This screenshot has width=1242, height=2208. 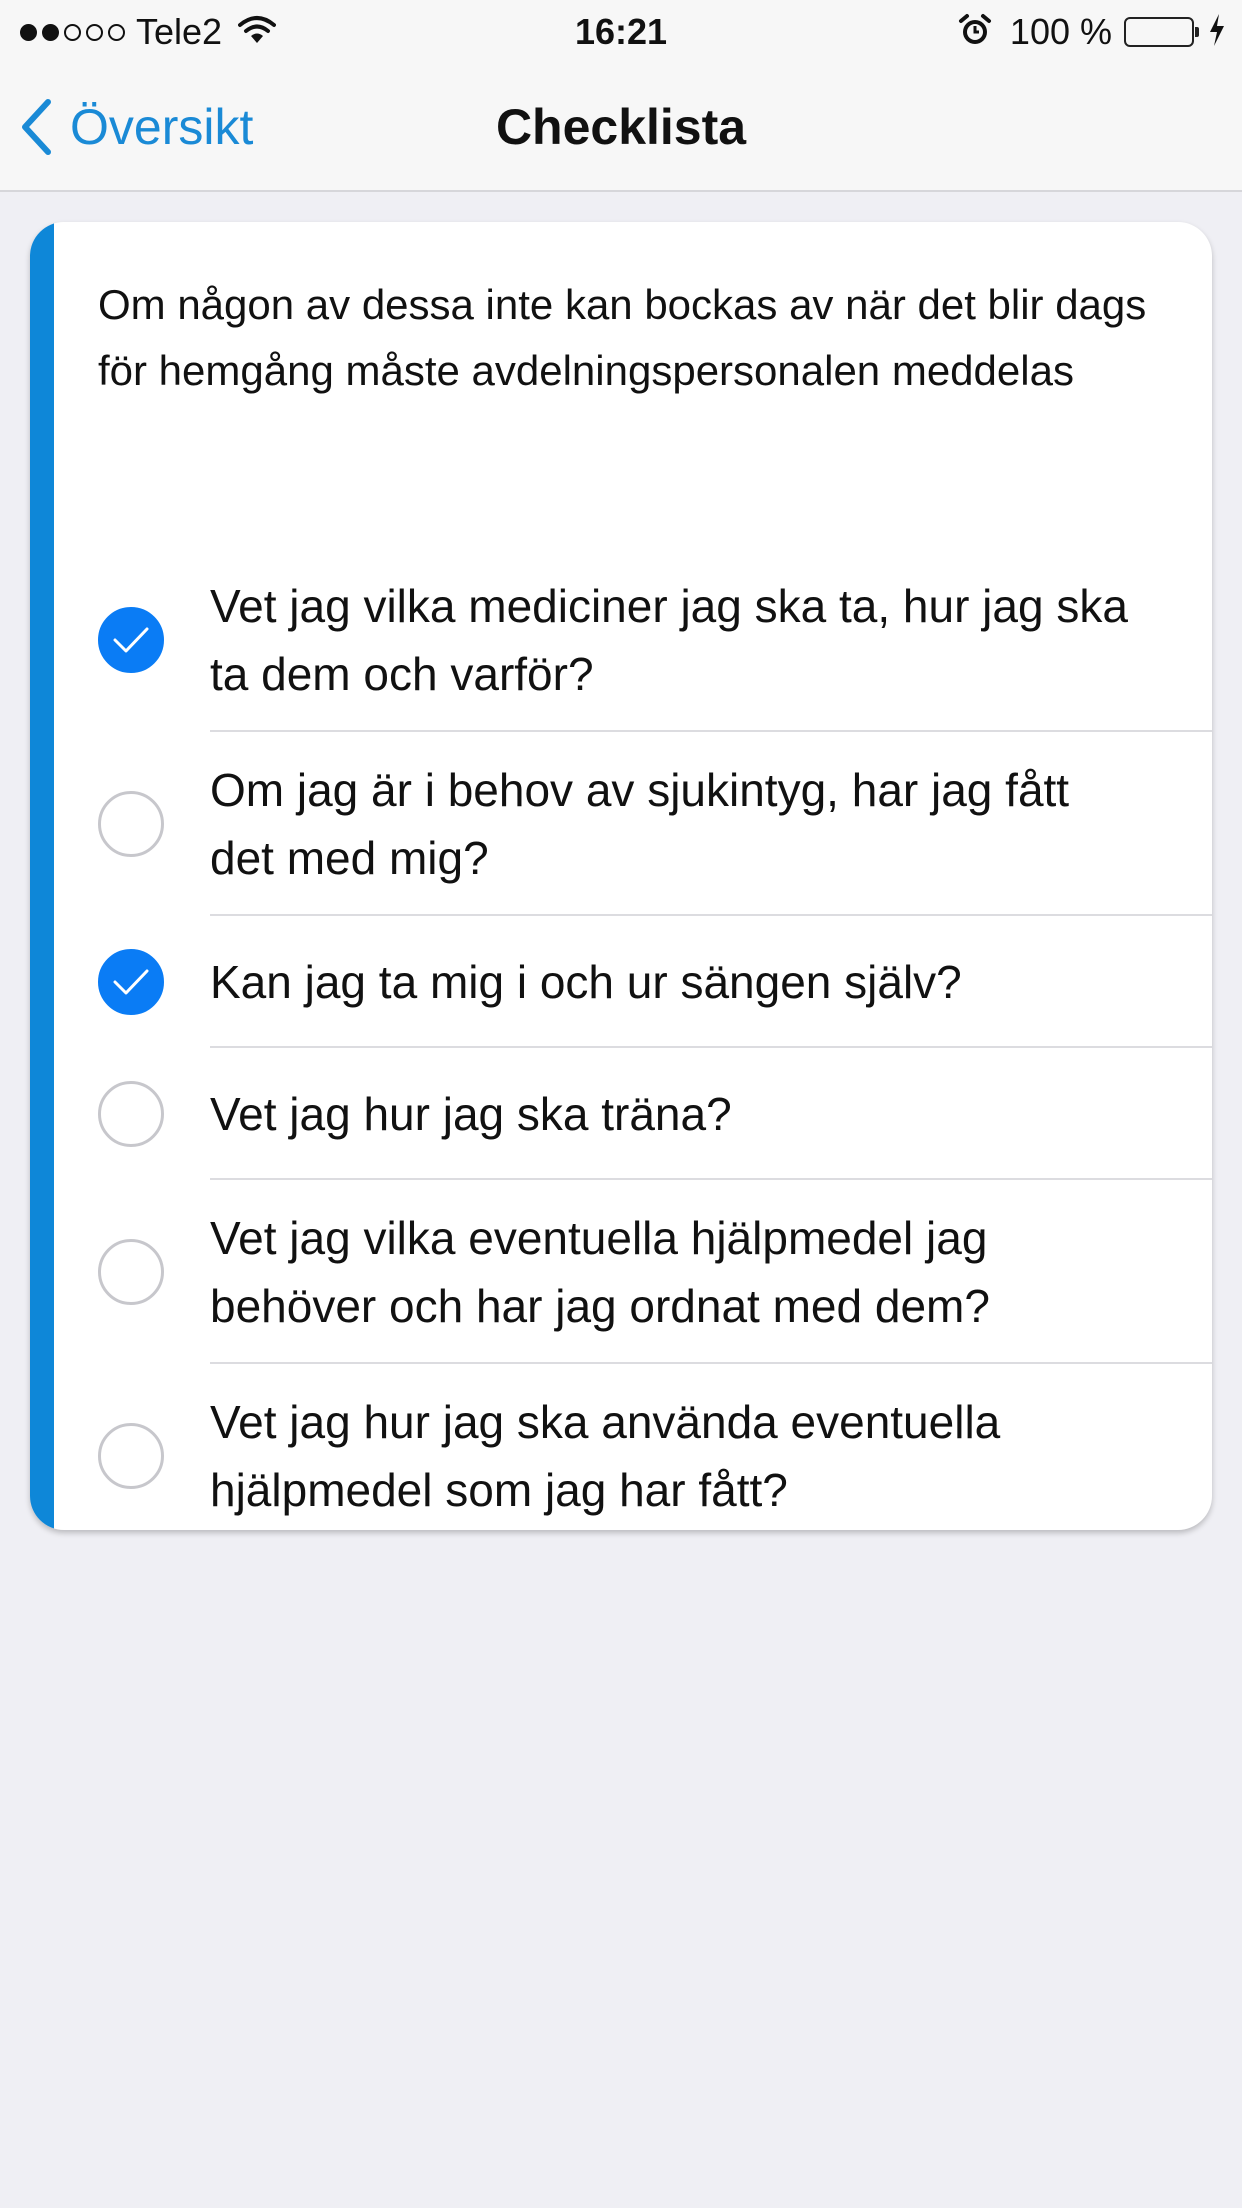 What do you see at coordinates (1217, 32) in the screenshot?
I see `charging-icon` at bounding box center [1217, 32].